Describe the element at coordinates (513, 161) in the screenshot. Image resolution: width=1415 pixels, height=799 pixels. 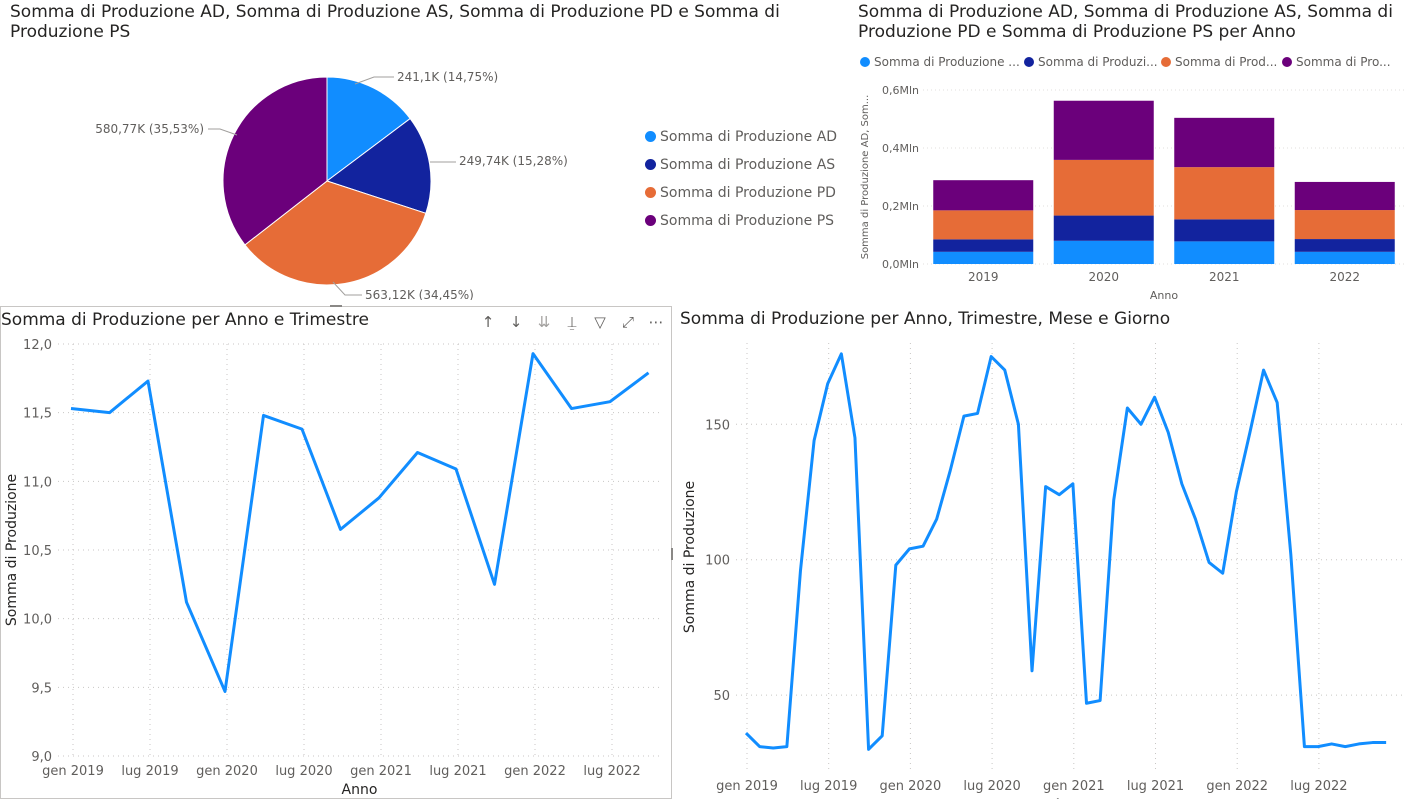
I see `pie-data-label: 249,74K (15,28%)` at that location.